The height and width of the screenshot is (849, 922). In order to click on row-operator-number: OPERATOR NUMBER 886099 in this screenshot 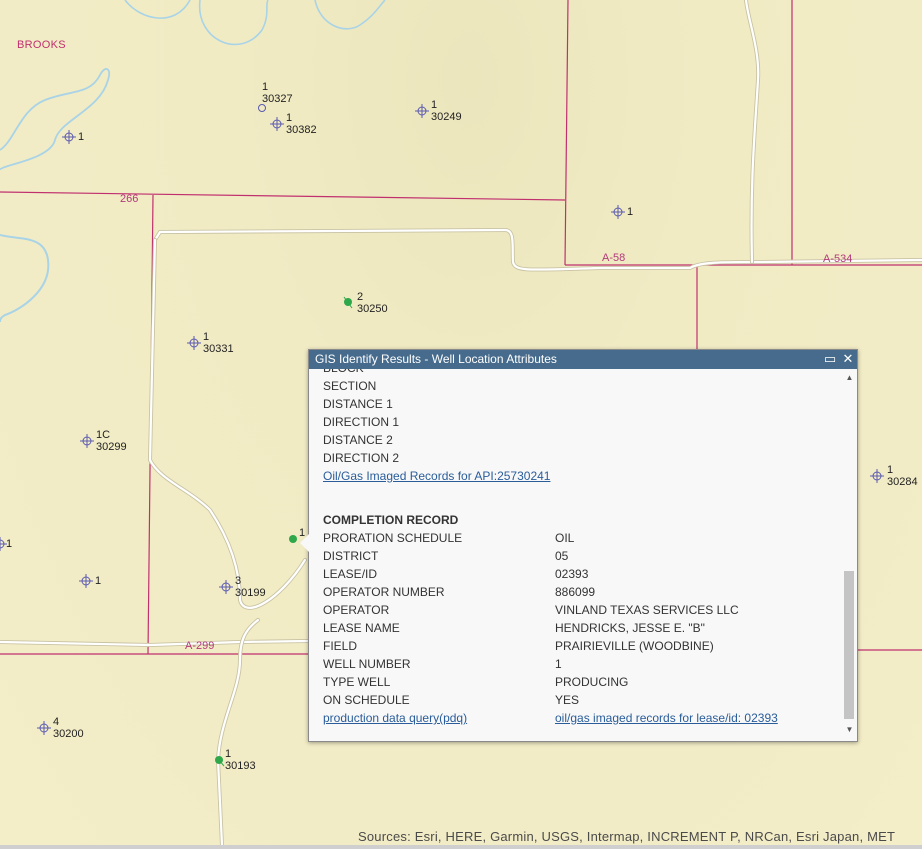, I will do `click(459, 592)`.